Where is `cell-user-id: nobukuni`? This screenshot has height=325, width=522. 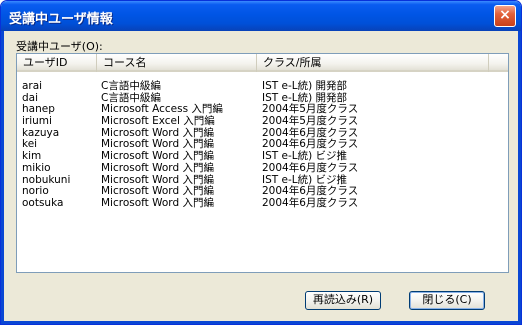 cell-user-id: nobukuni is located at coordinates (46, 179).